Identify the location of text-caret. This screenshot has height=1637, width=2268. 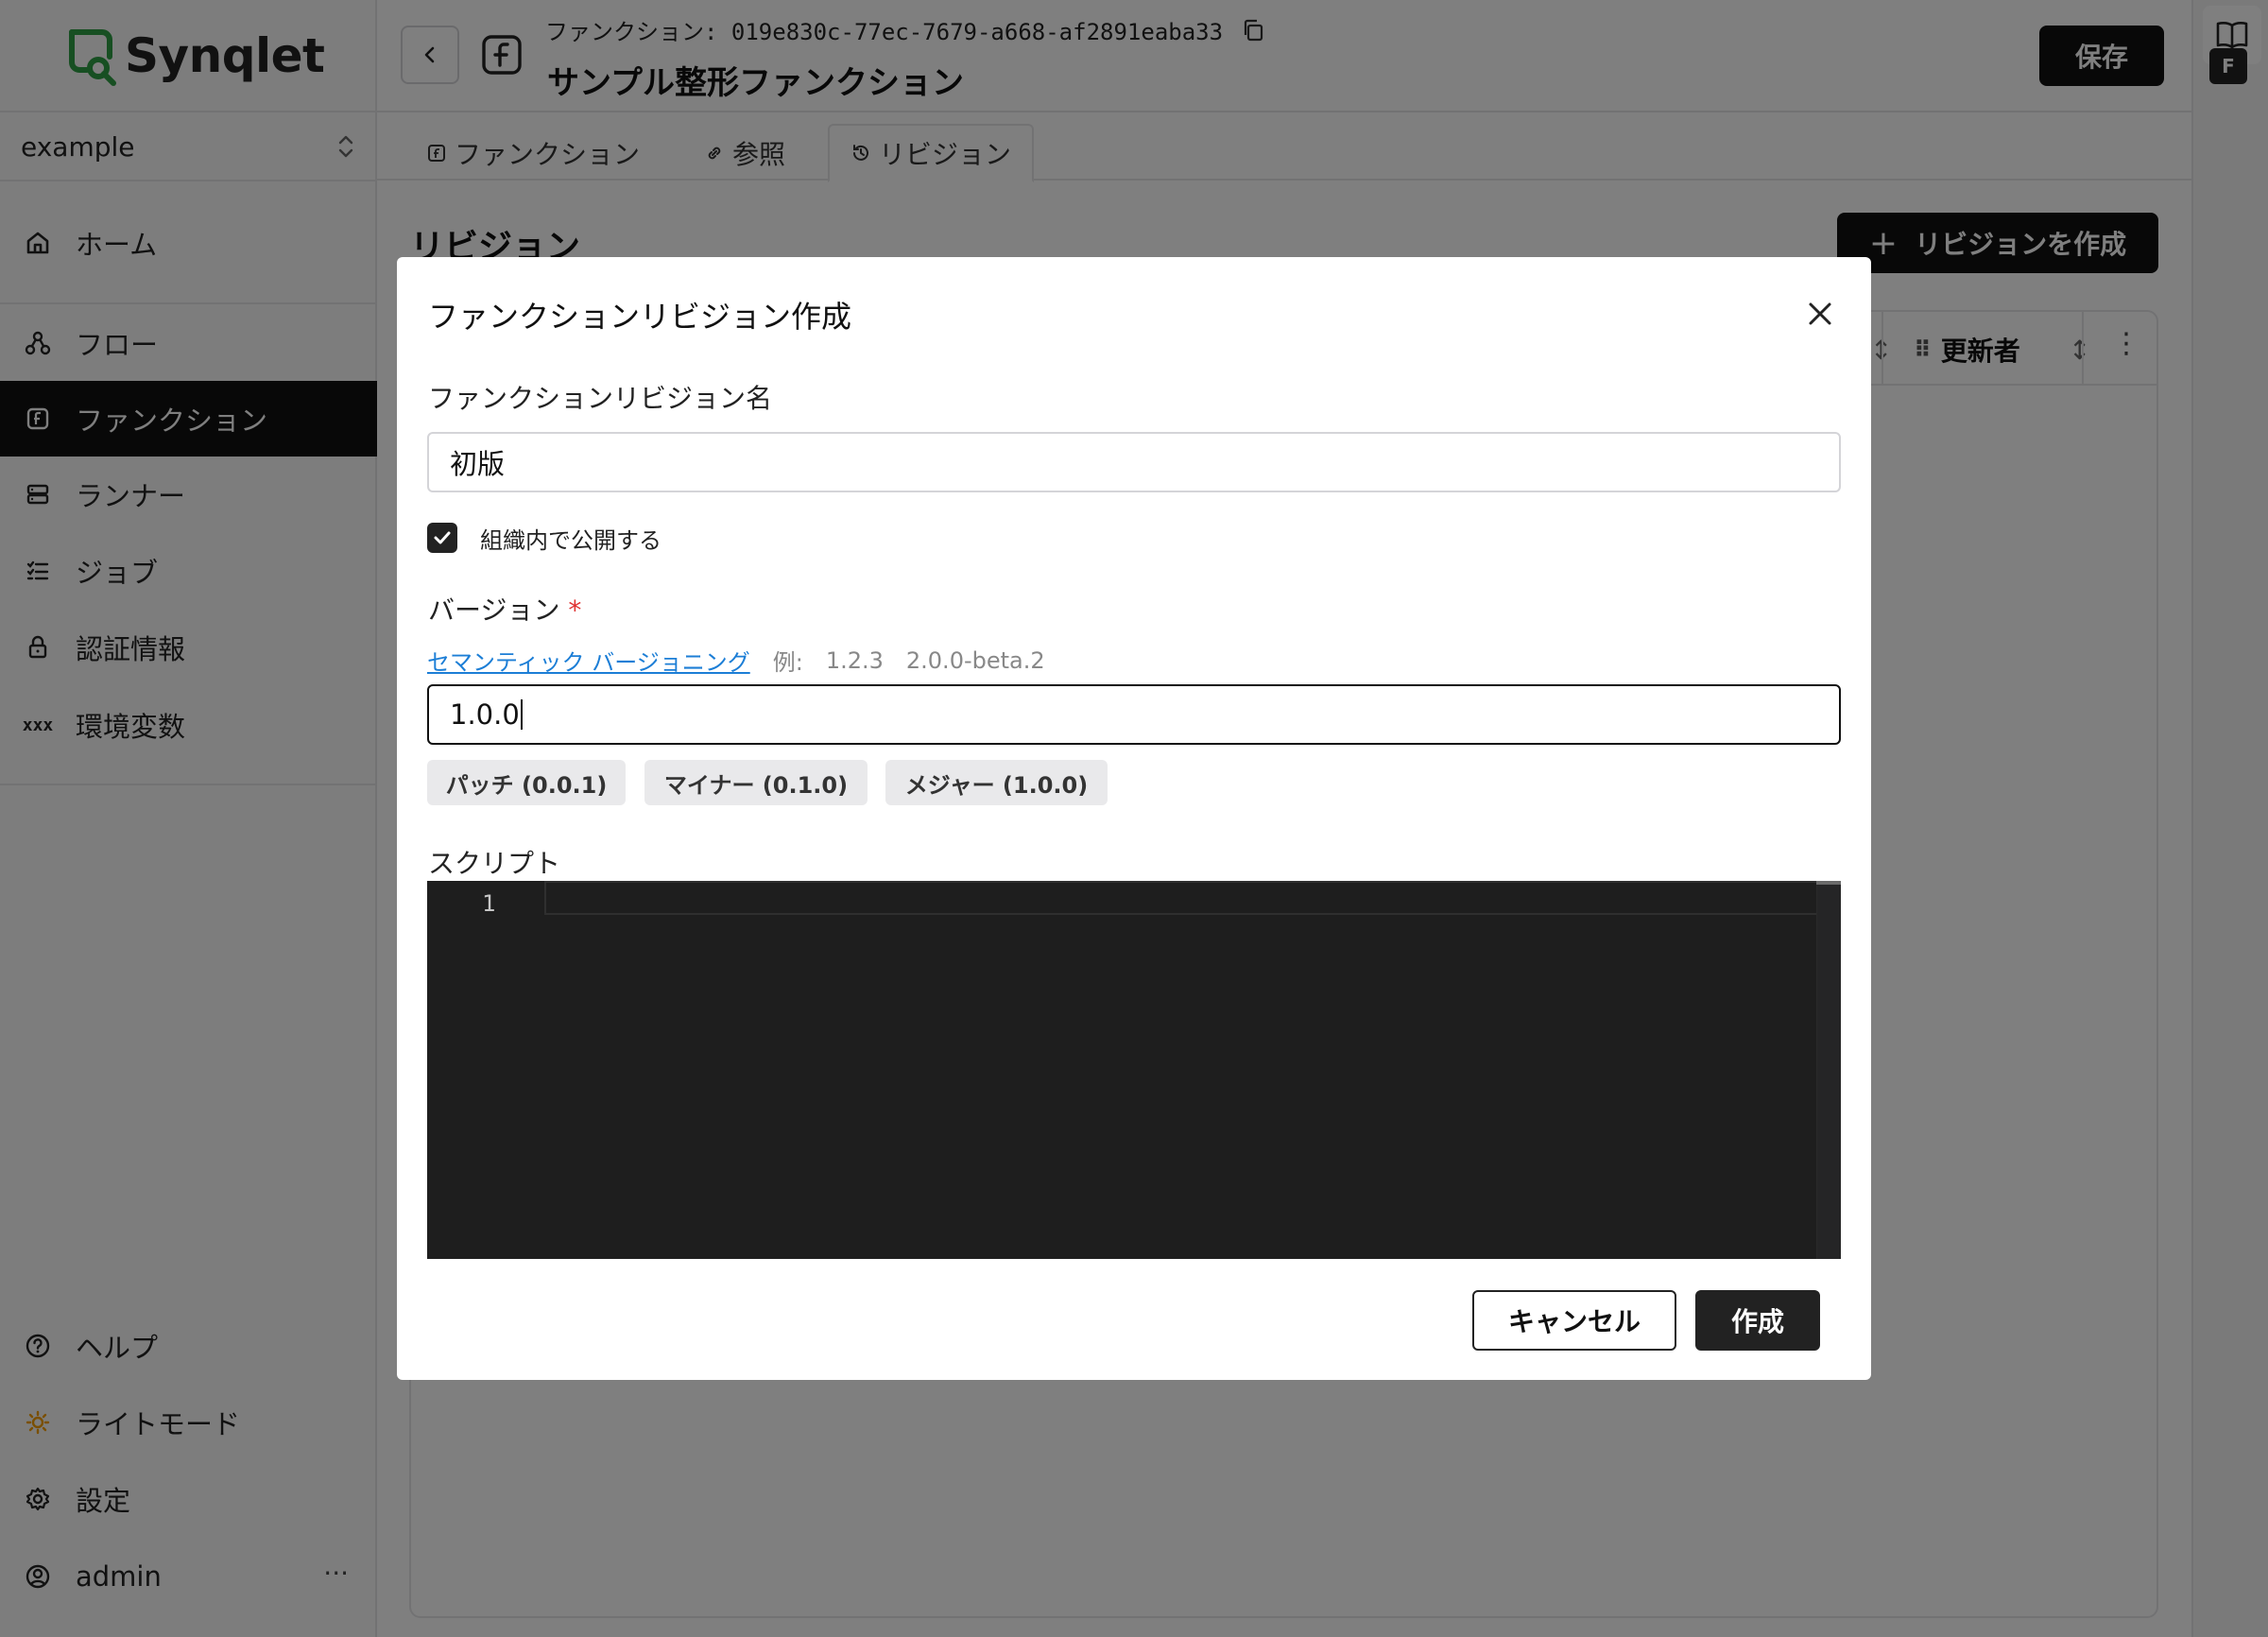
(521, 714).